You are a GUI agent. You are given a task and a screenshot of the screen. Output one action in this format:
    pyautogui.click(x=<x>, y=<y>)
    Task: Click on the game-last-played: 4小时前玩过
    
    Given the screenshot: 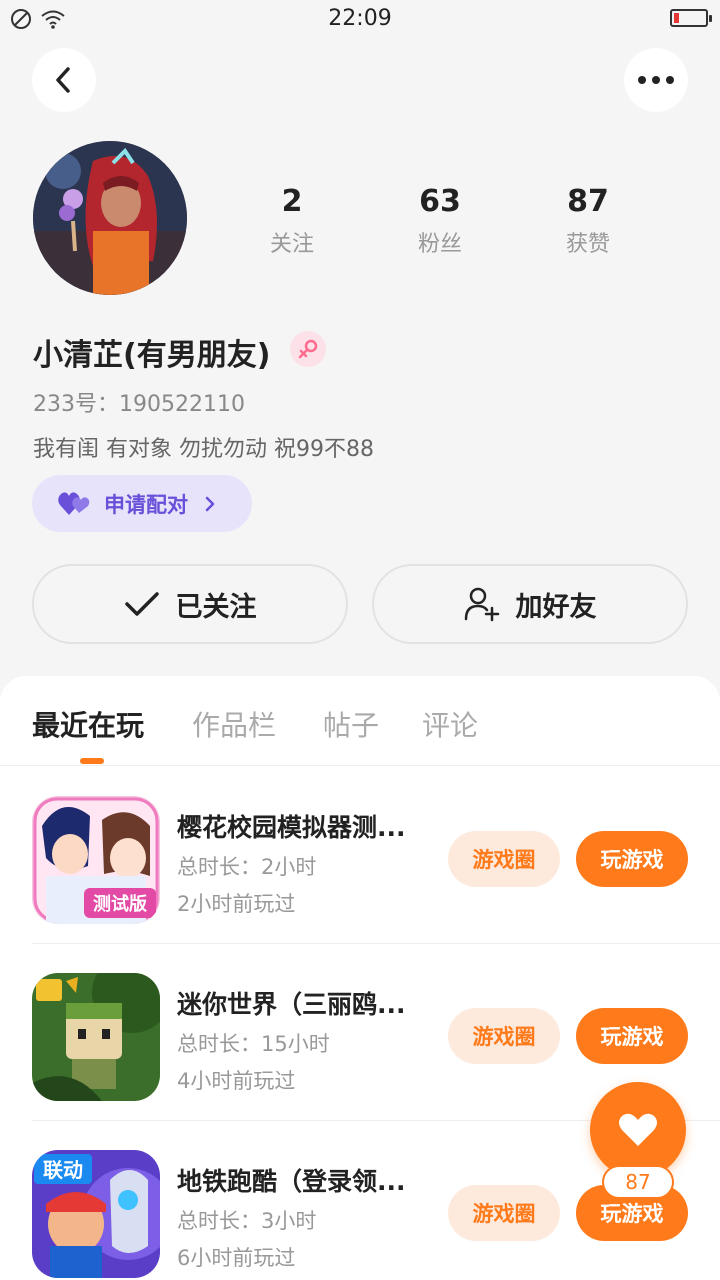 What is the action you would take?
    pyautogui.click(x=236, y=1081)
    